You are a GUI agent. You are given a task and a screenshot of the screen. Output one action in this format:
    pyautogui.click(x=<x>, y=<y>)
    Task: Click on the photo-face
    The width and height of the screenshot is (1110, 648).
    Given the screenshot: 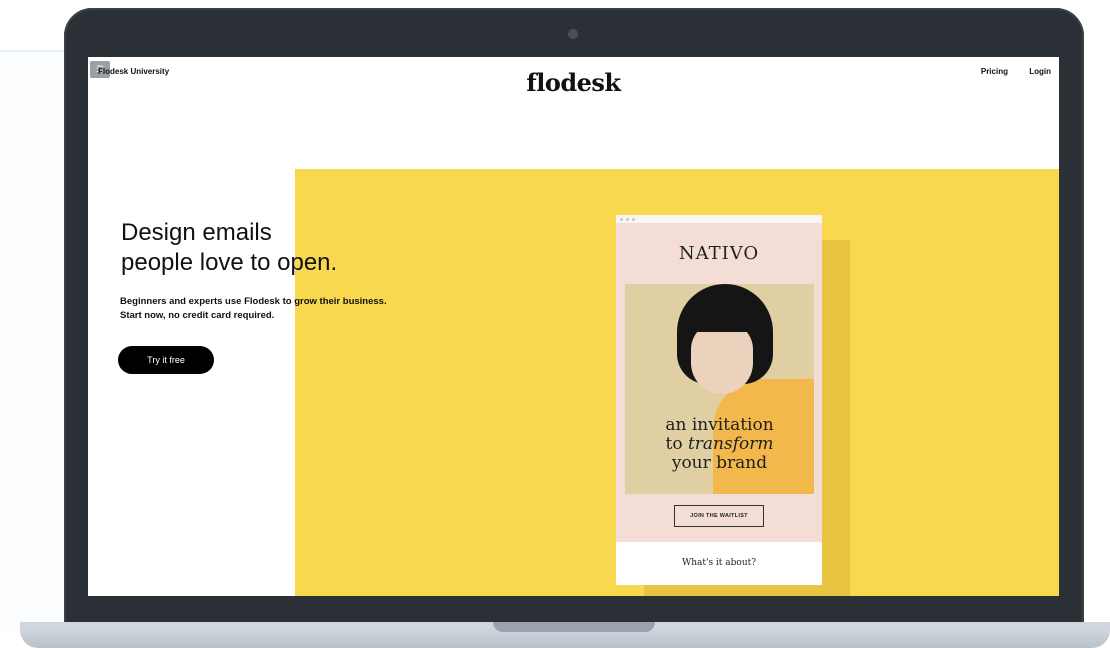 What is the action you would take?
    pyautogui.click(x=722, y=358)
    